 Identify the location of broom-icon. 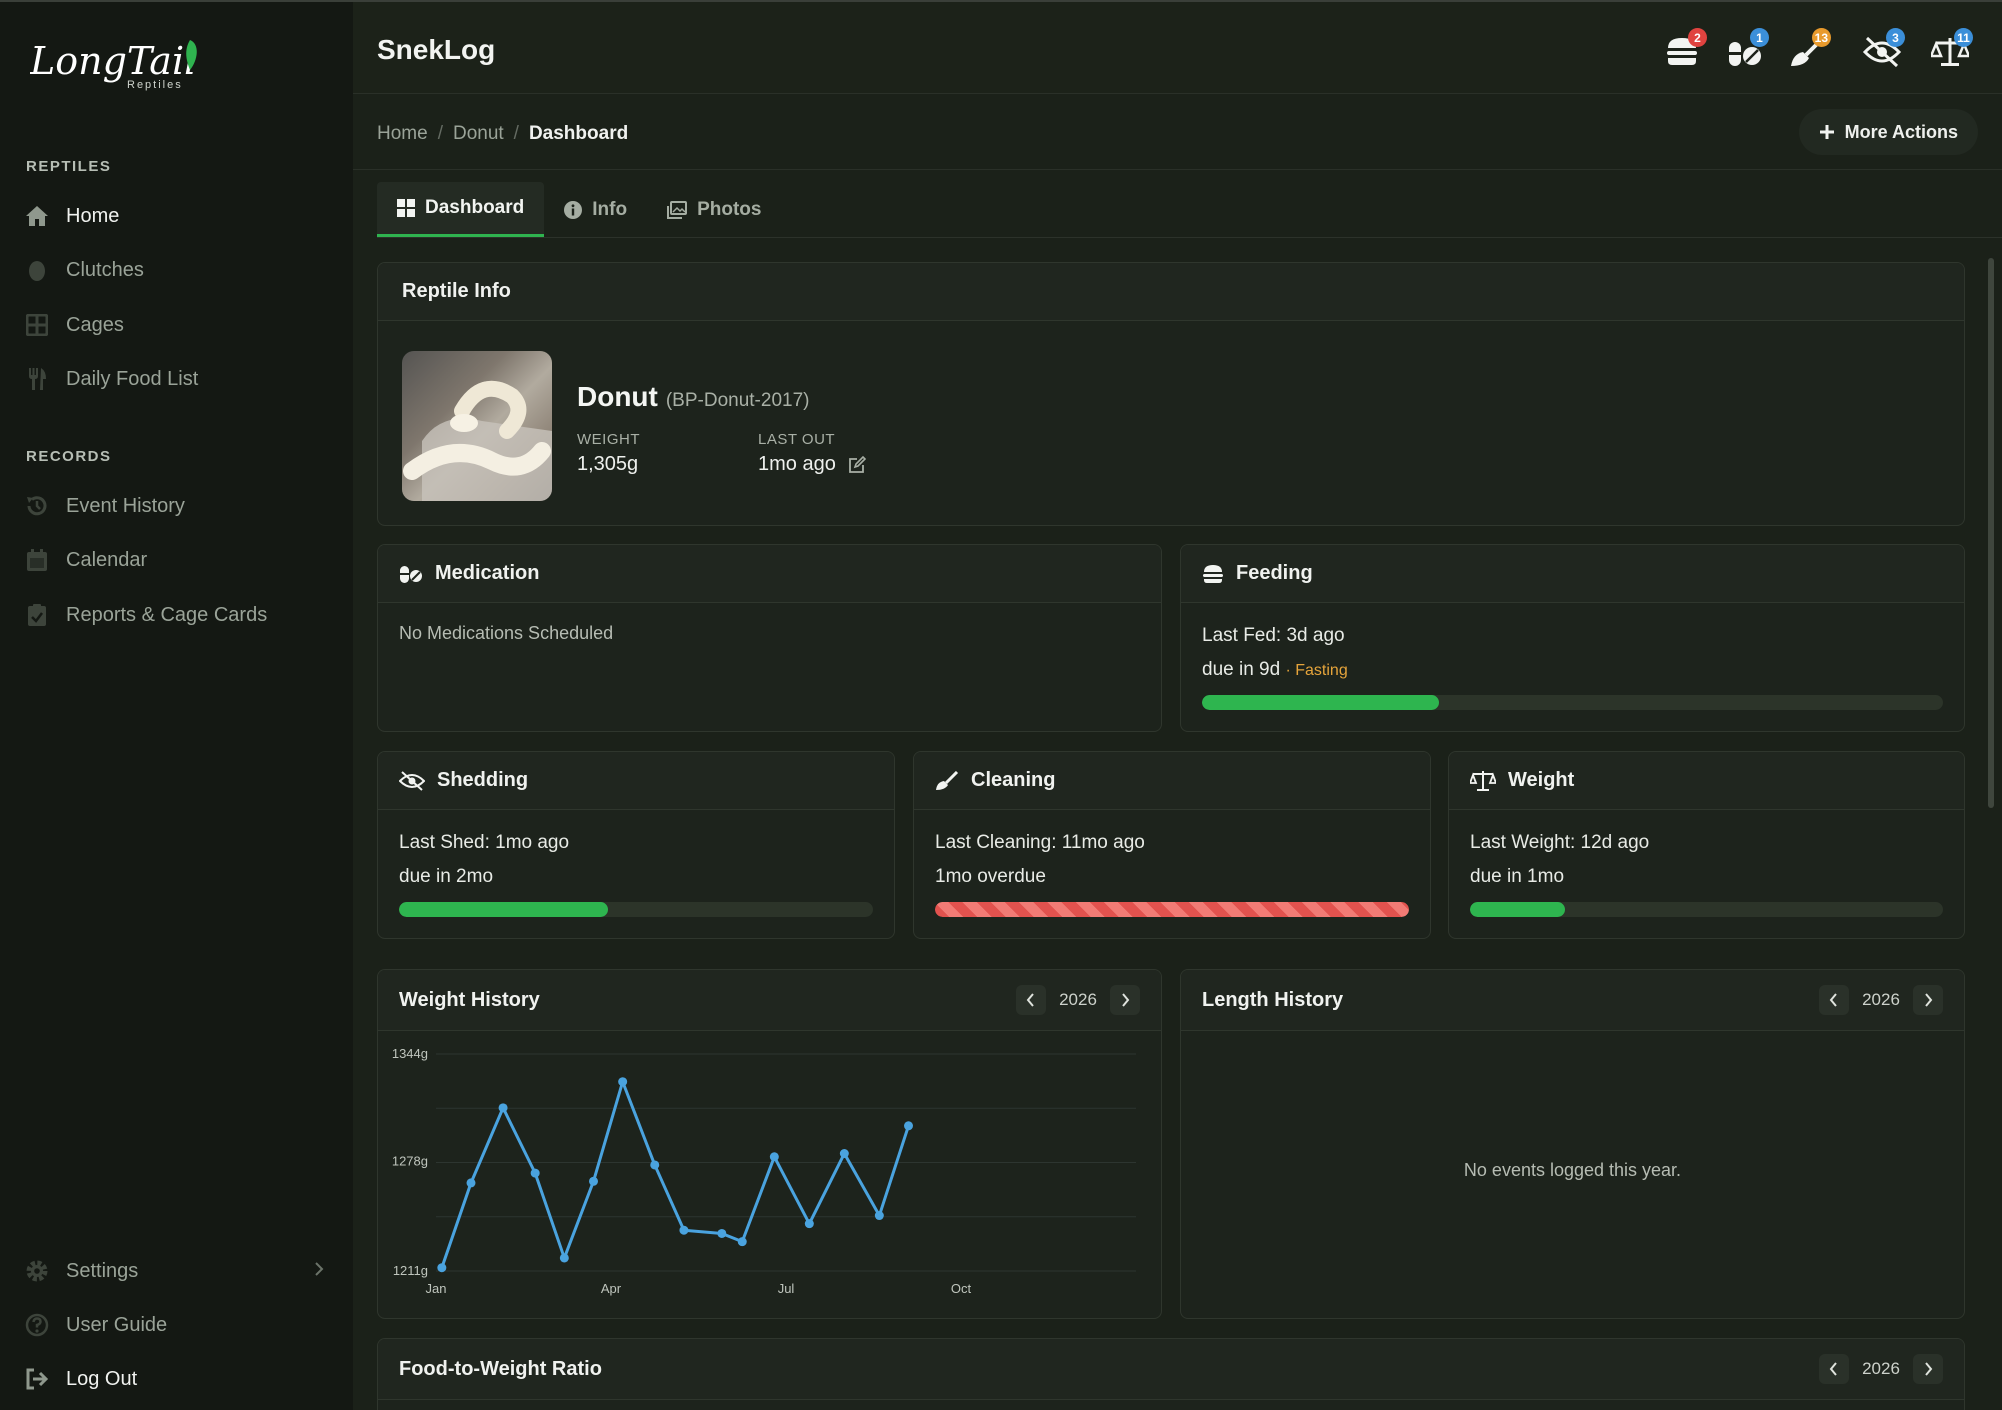
(947, 780).